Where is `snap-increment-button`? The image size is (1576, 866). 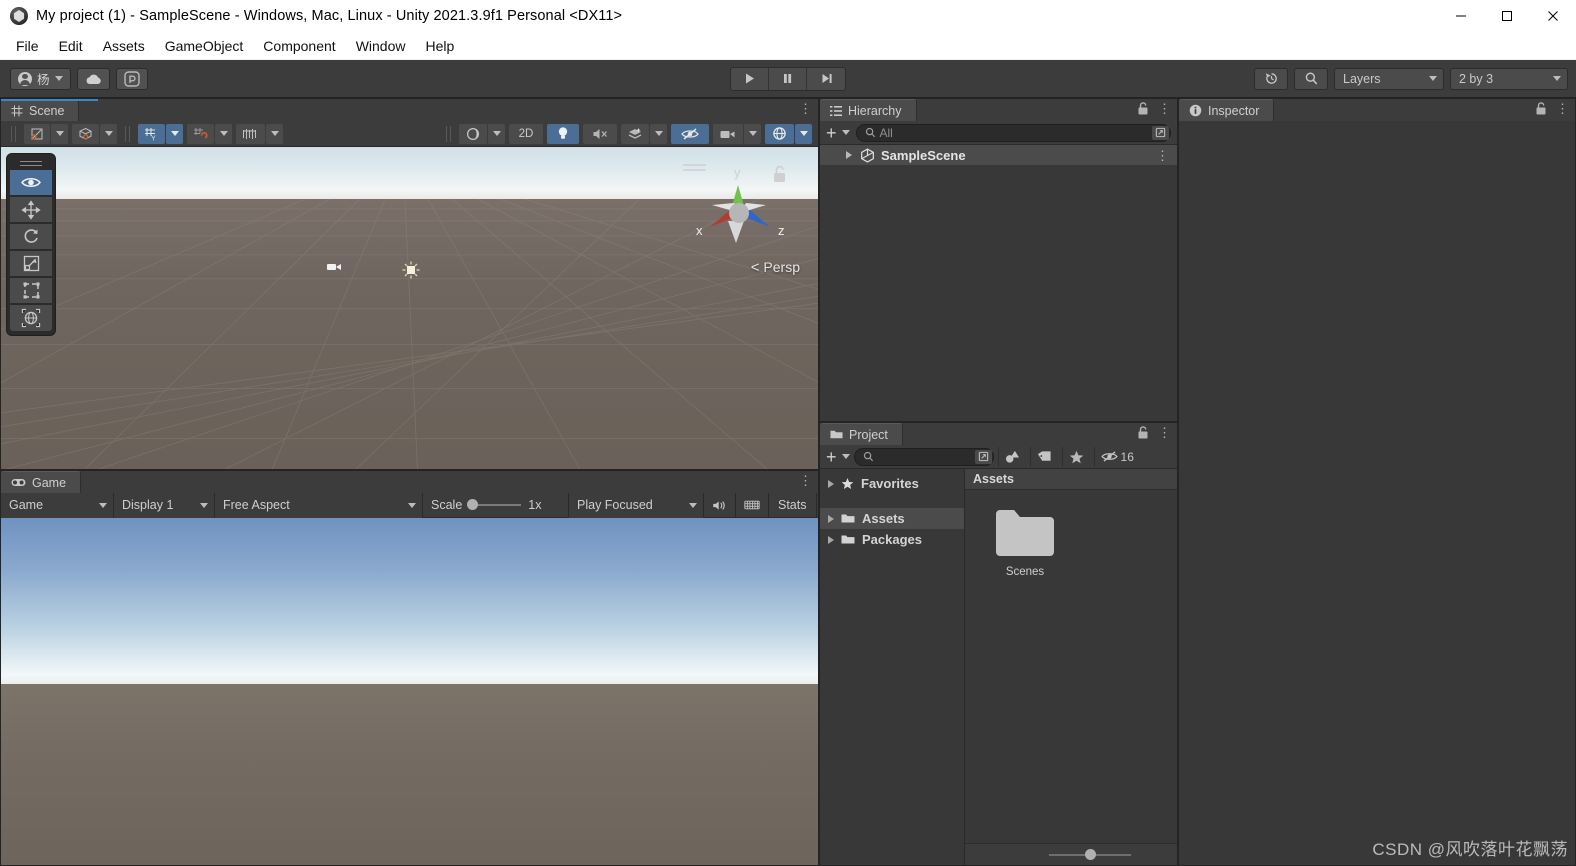 snap-increment-button is located at coordinates (250, 133).